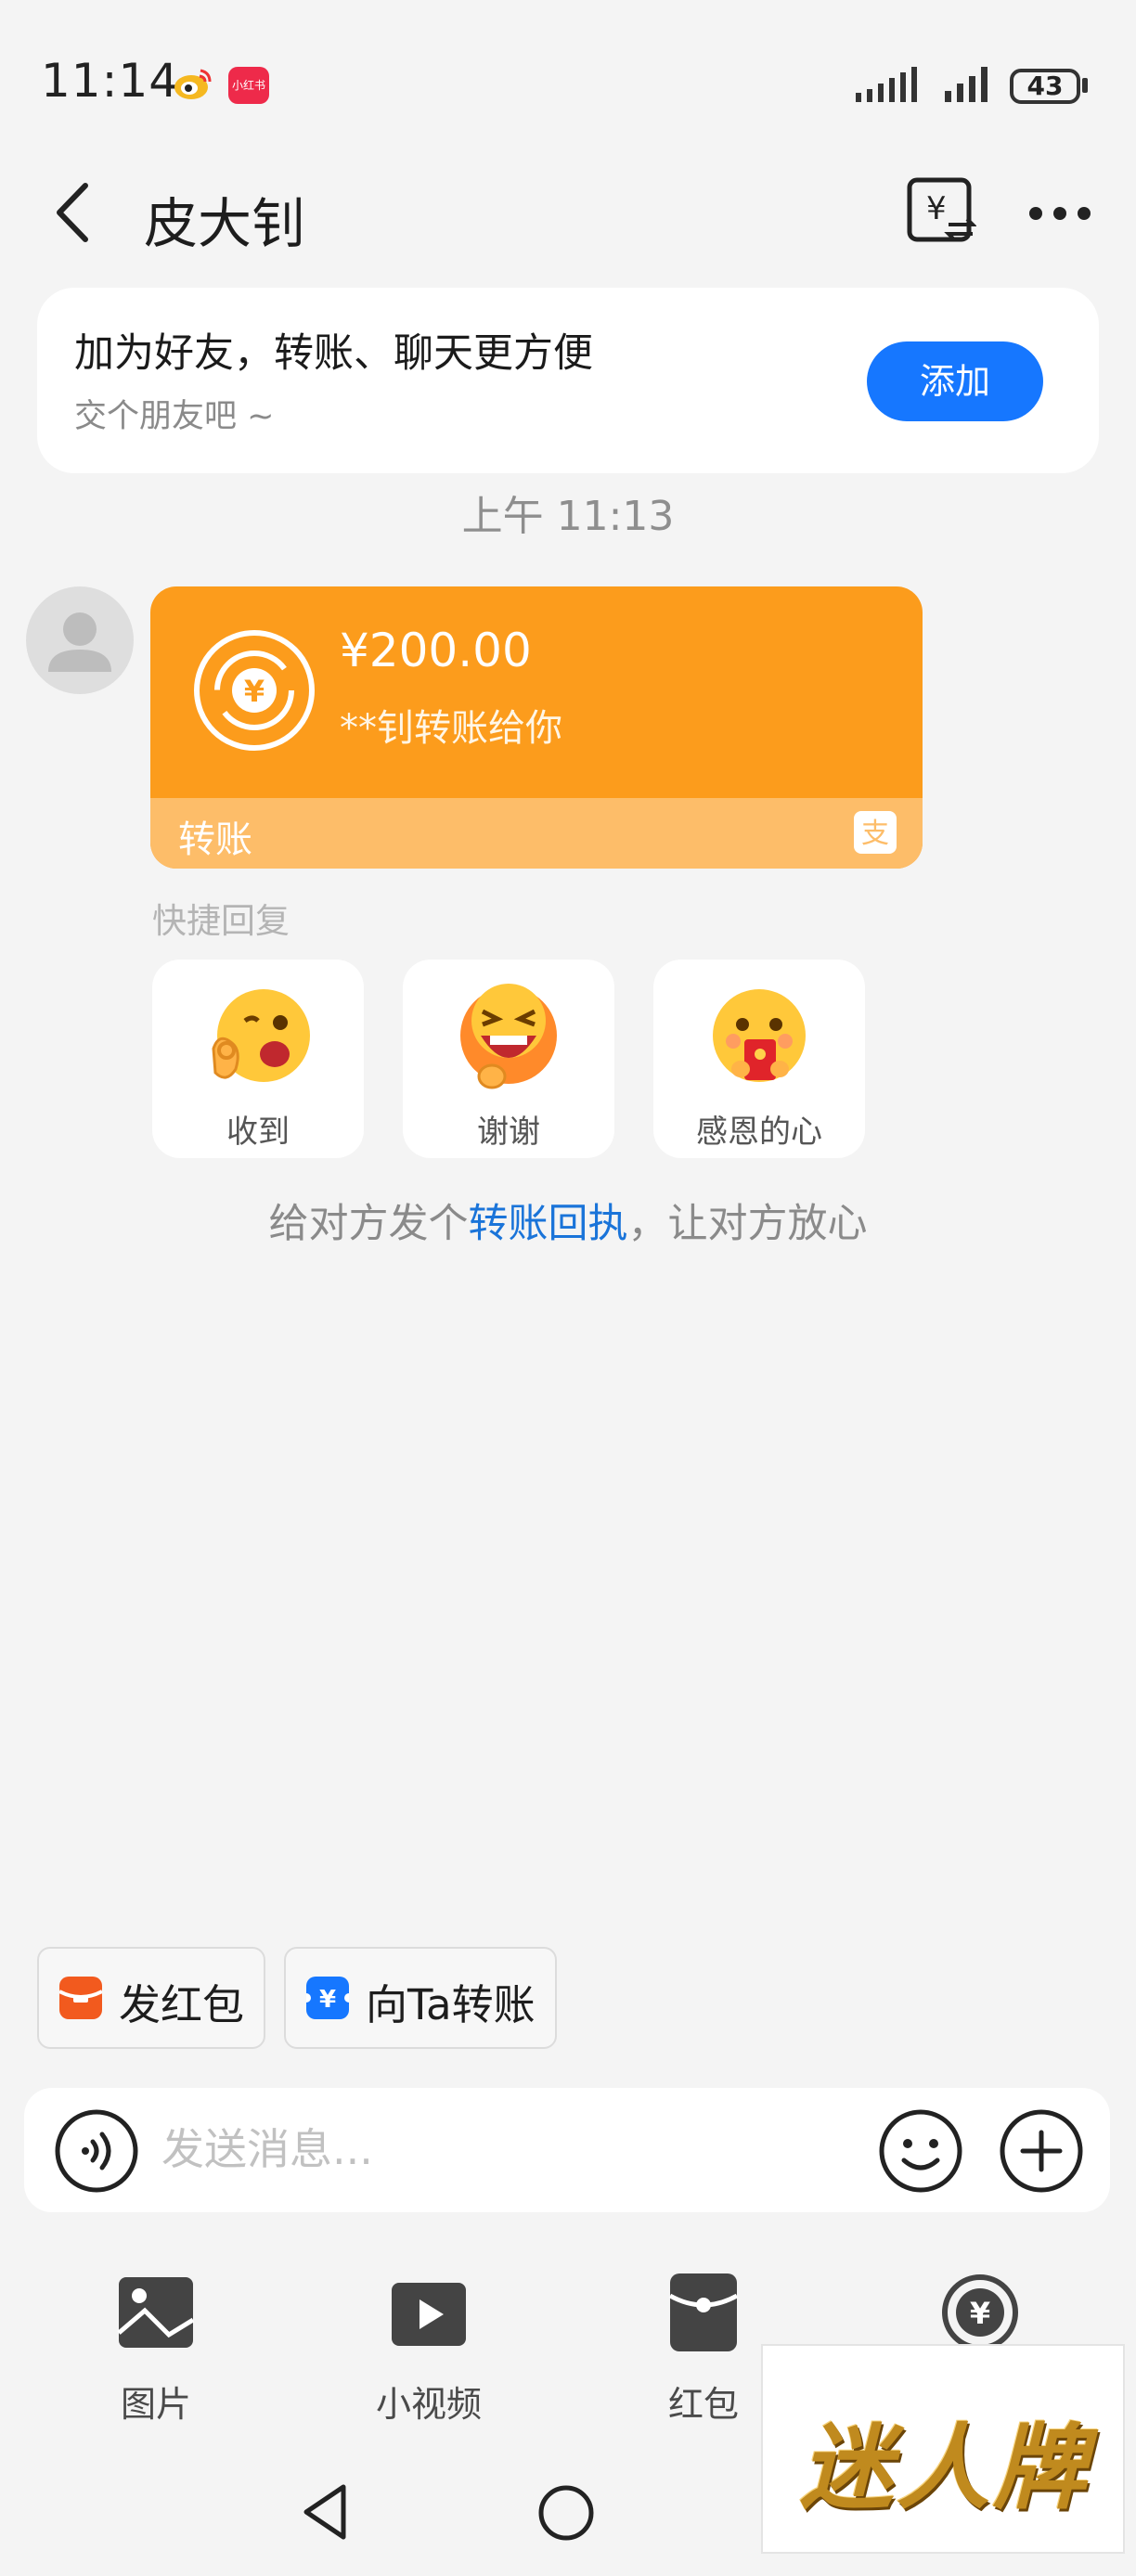 This screenshot has width=1136, height=2576. I want to click on plus-icon, so click(1041, 2151).